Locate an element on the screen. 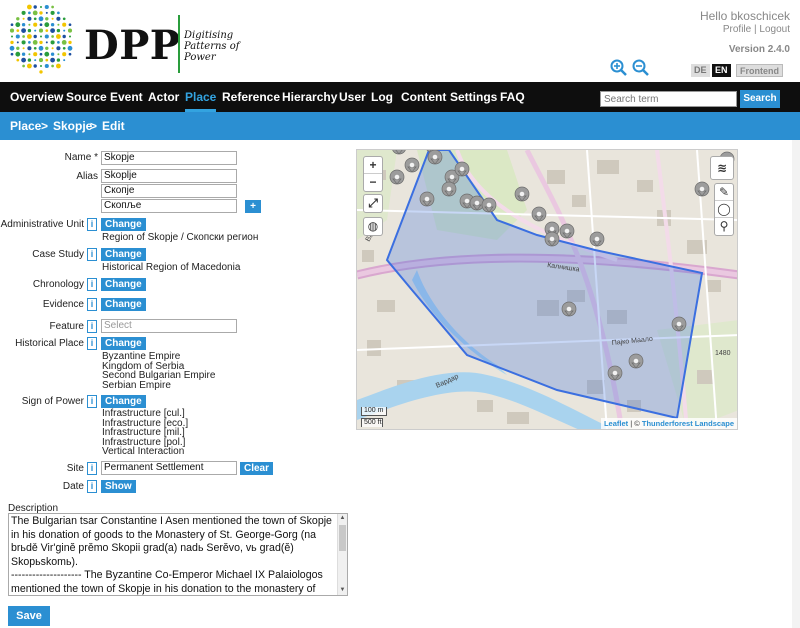  map-zoom-out-button: − is located at coordinates (373, 182).